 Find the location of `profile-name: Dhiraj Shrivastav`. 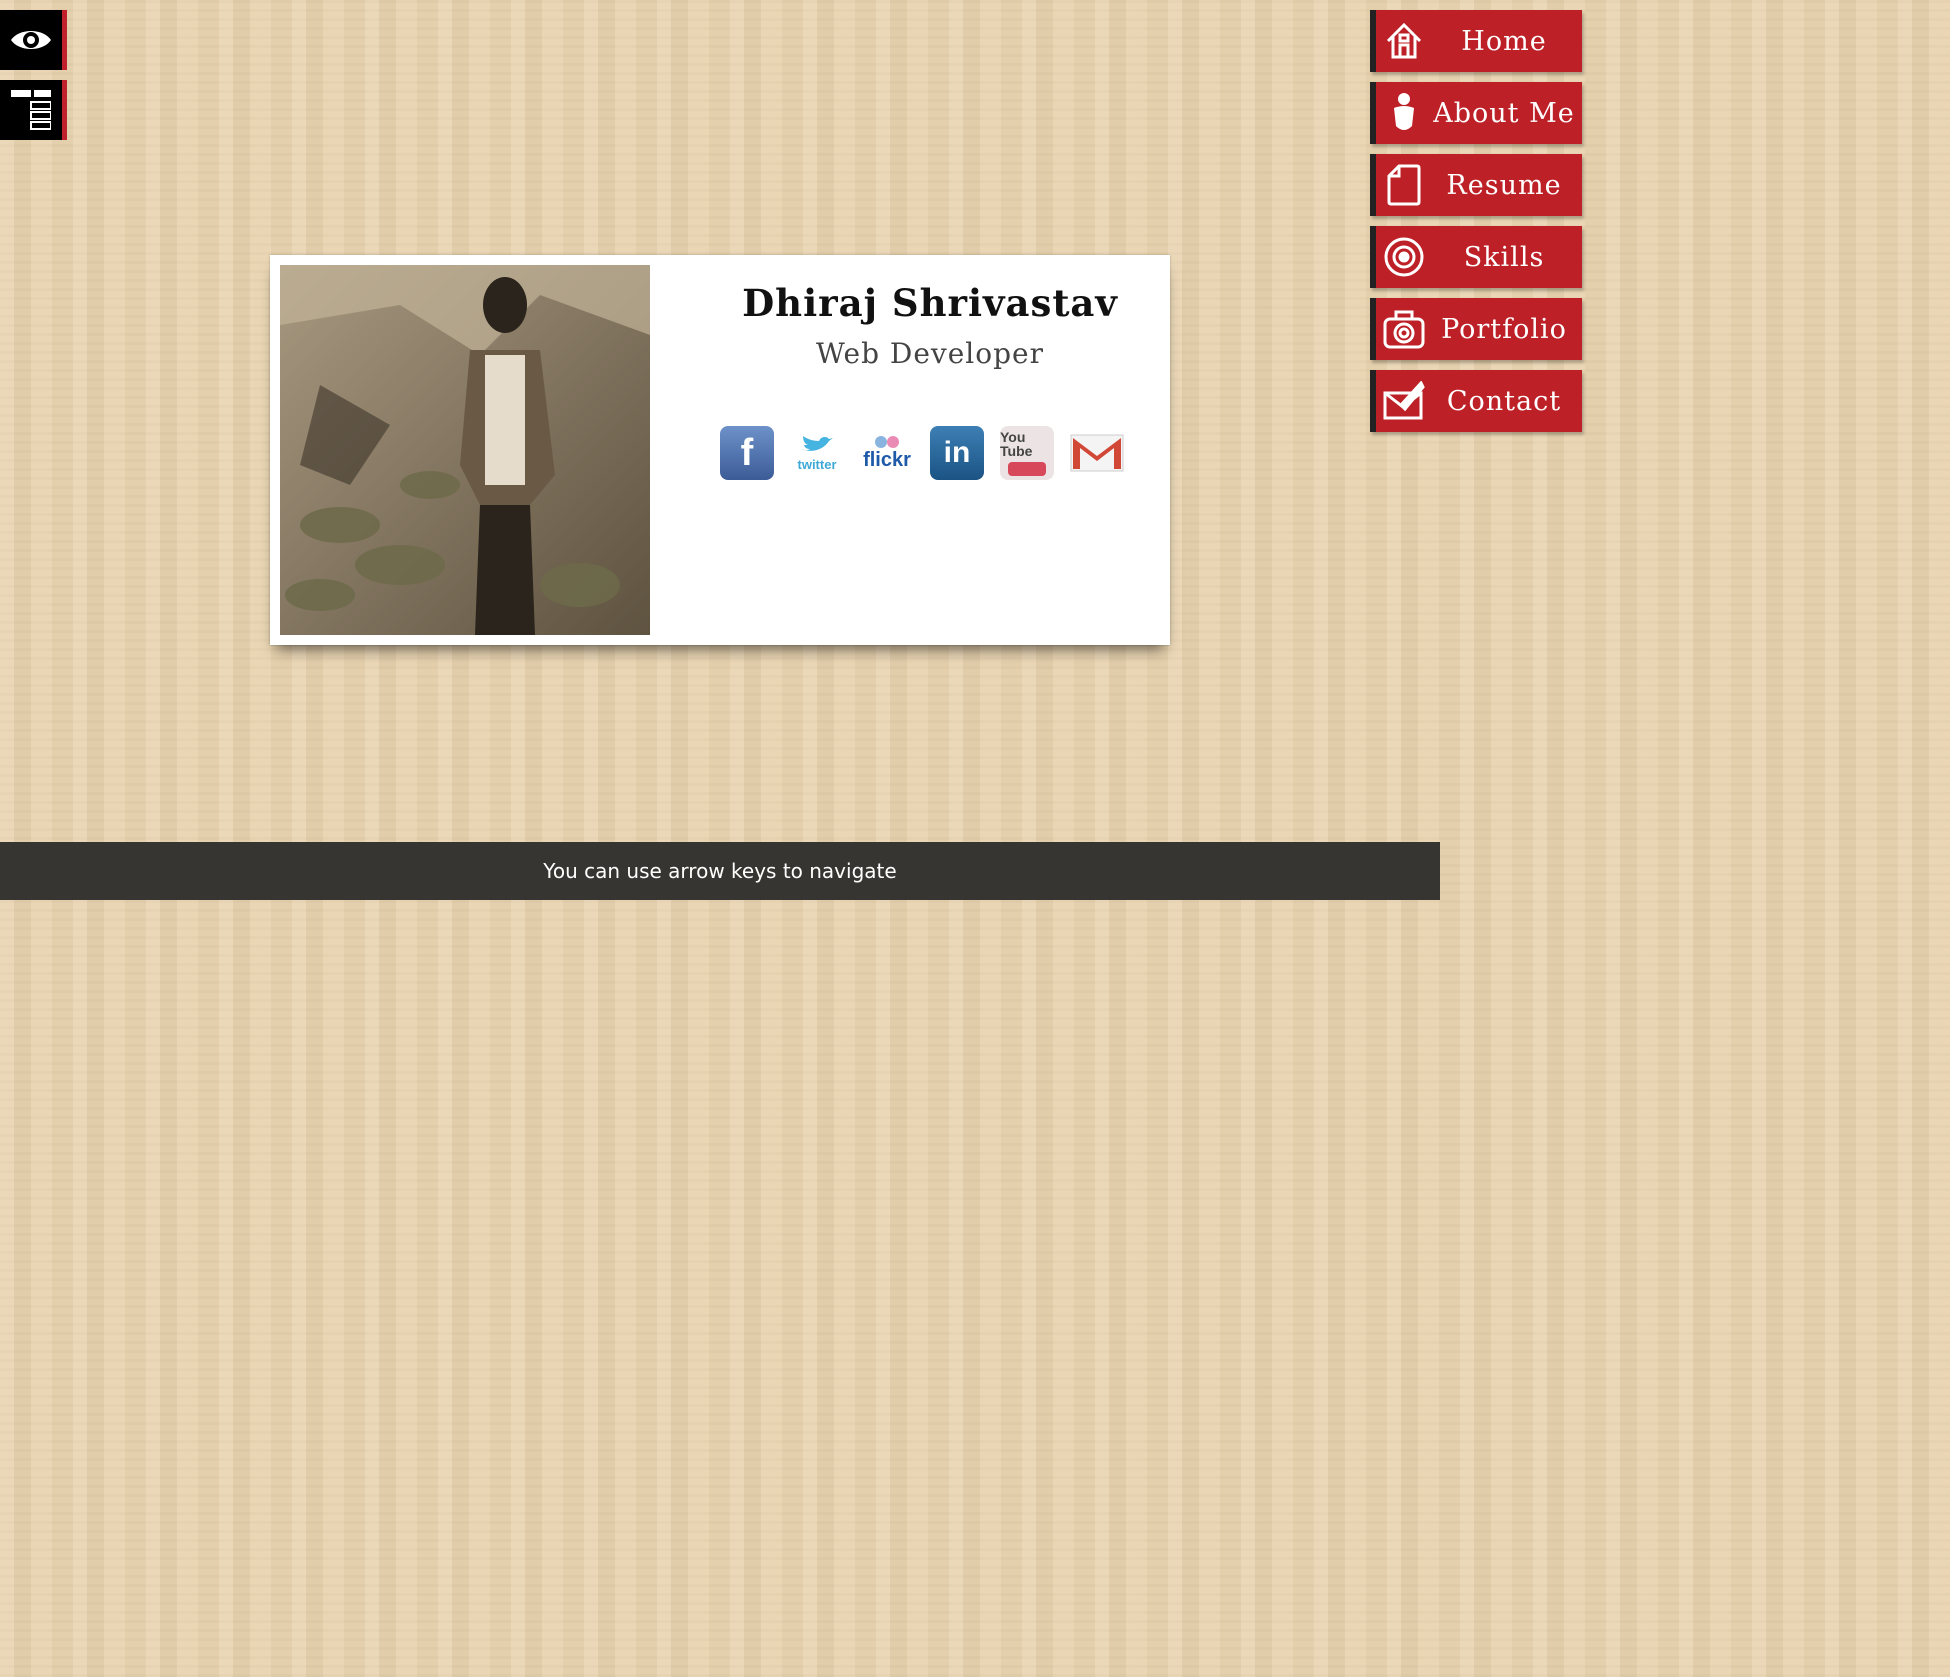

profile-name: Dhiraj Shrivastav is located at coordinates (930, 303).